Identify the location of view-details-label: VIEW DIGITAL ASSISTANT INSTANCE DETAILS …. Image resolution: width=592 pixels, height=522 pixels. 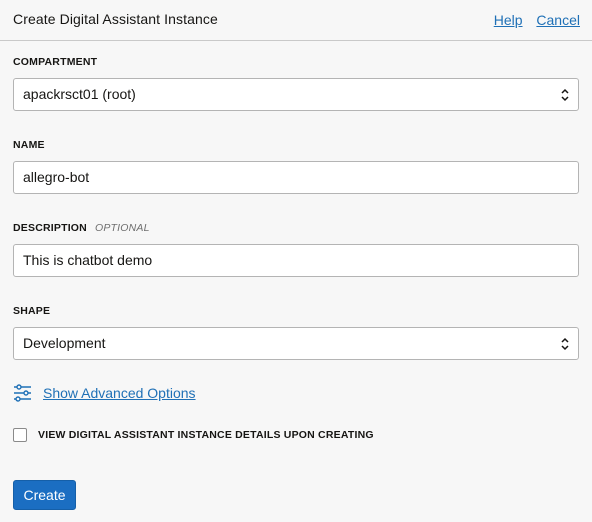
(206, 435).